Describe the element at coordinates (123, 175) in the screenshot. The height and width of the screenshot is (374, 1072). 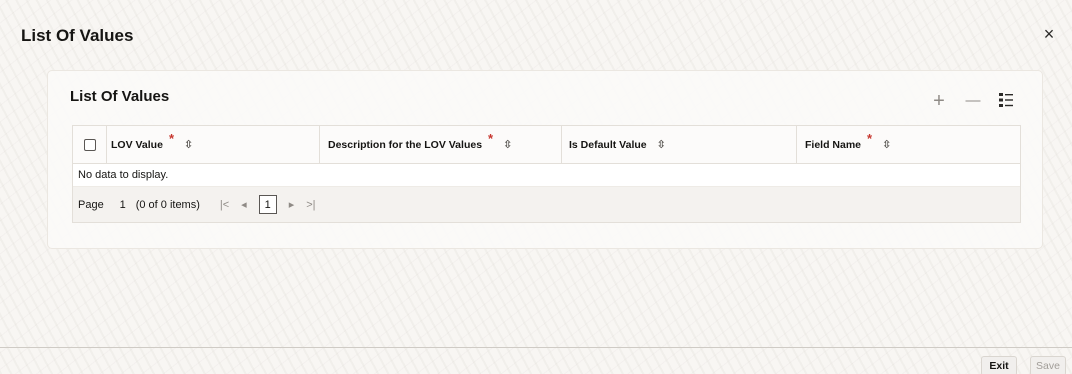
I see `empty-message: No data to display.` at that location.